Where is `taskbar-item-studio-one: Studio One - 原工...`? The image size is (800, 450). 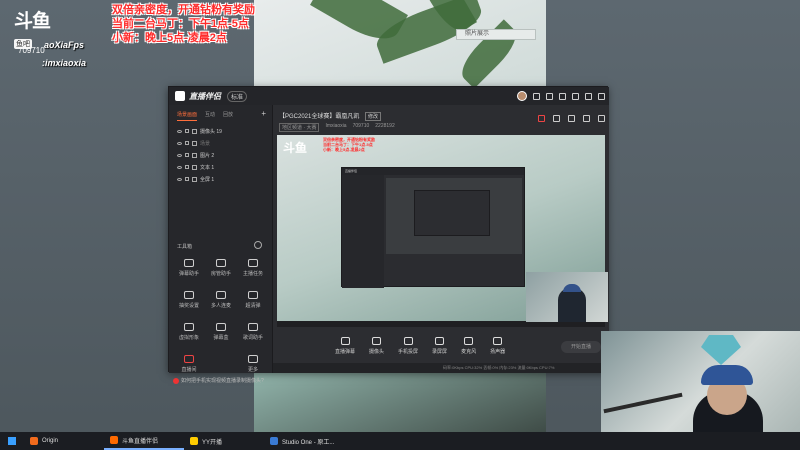
taskbar-item-studio-one: Studio One - 原工... is located at coordinates (304, 441).